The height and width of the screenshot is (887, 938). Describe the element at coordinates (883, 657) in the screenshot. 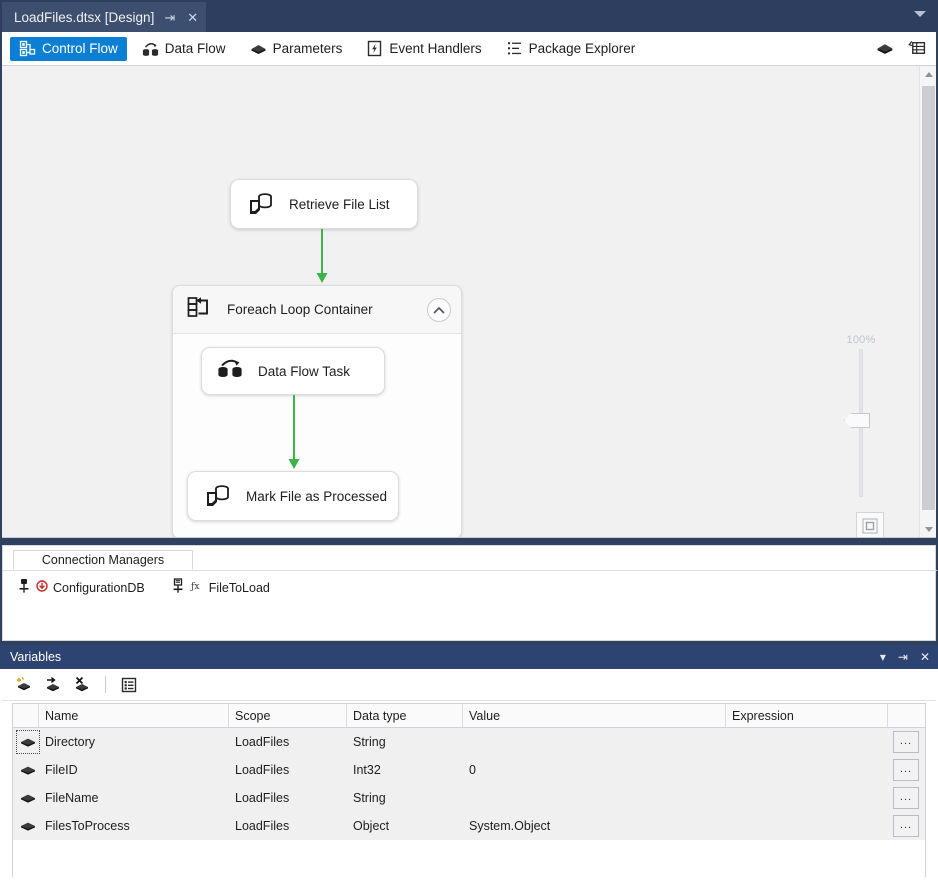

I see `dropdown-chevron-icon: ▾` at that location.